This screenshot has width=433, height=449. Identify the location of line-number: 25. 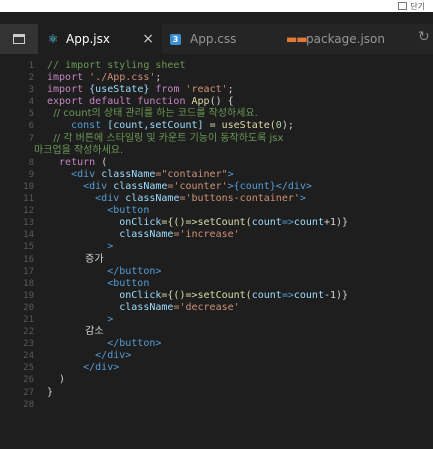
(28, 368).